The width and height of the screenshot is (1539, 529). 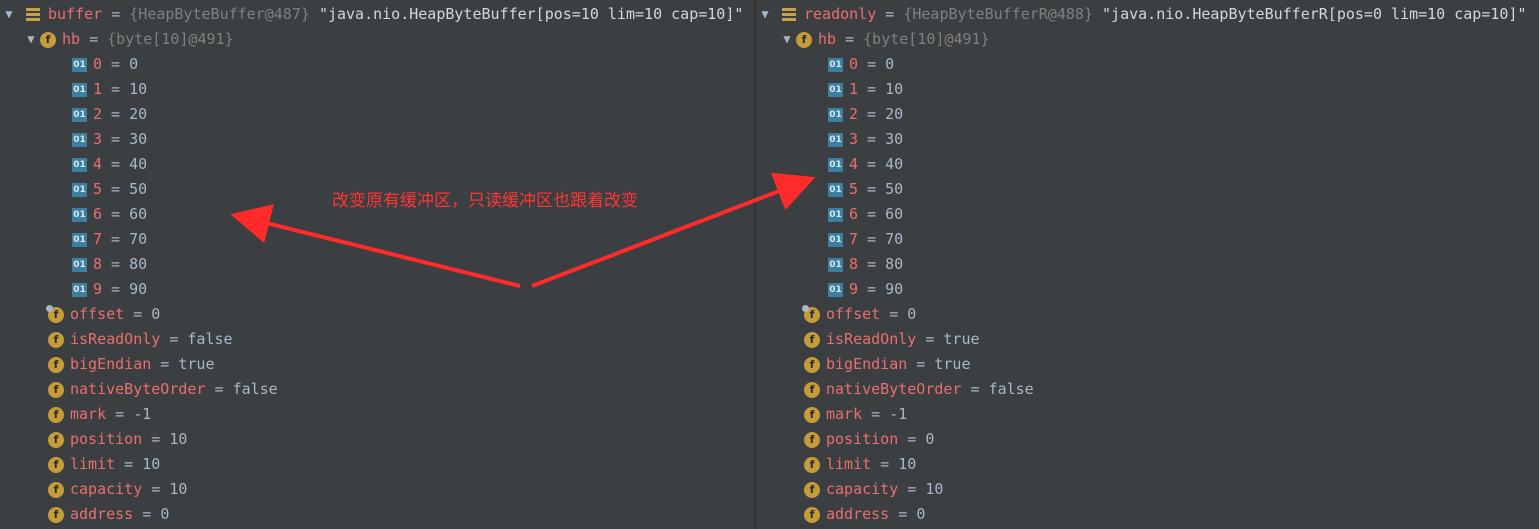 I want to click on annotation-arrows, so click(x=523, y=230).